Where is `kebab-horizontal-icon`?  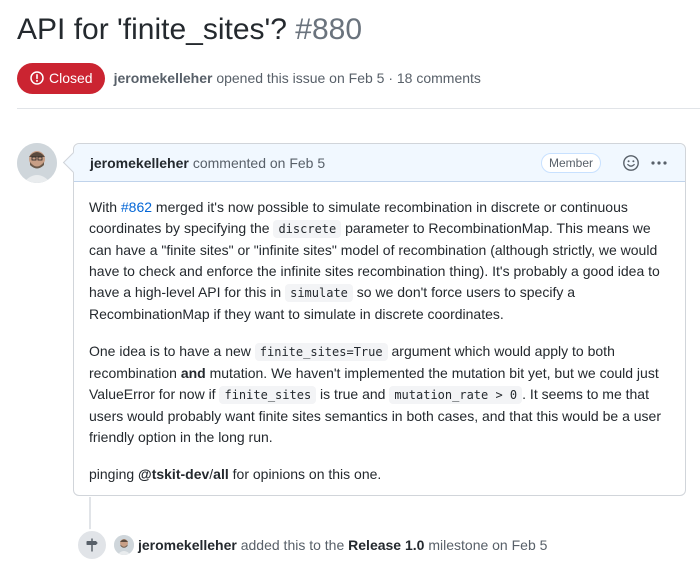
kebab-horizontal-icon is located at coordinates (659, 162).